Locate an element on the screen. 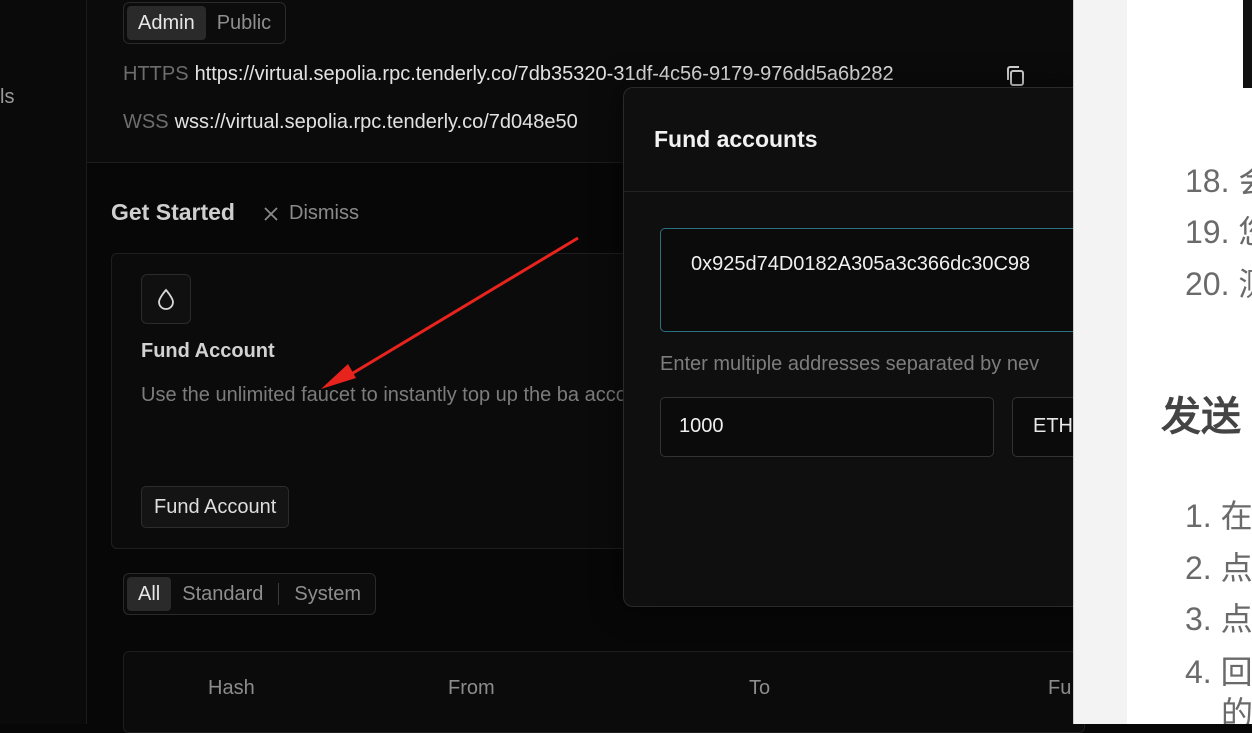 Image resolution: width=1252 pixels, height=733 pixels. divider is located at coordinates (279, 594).